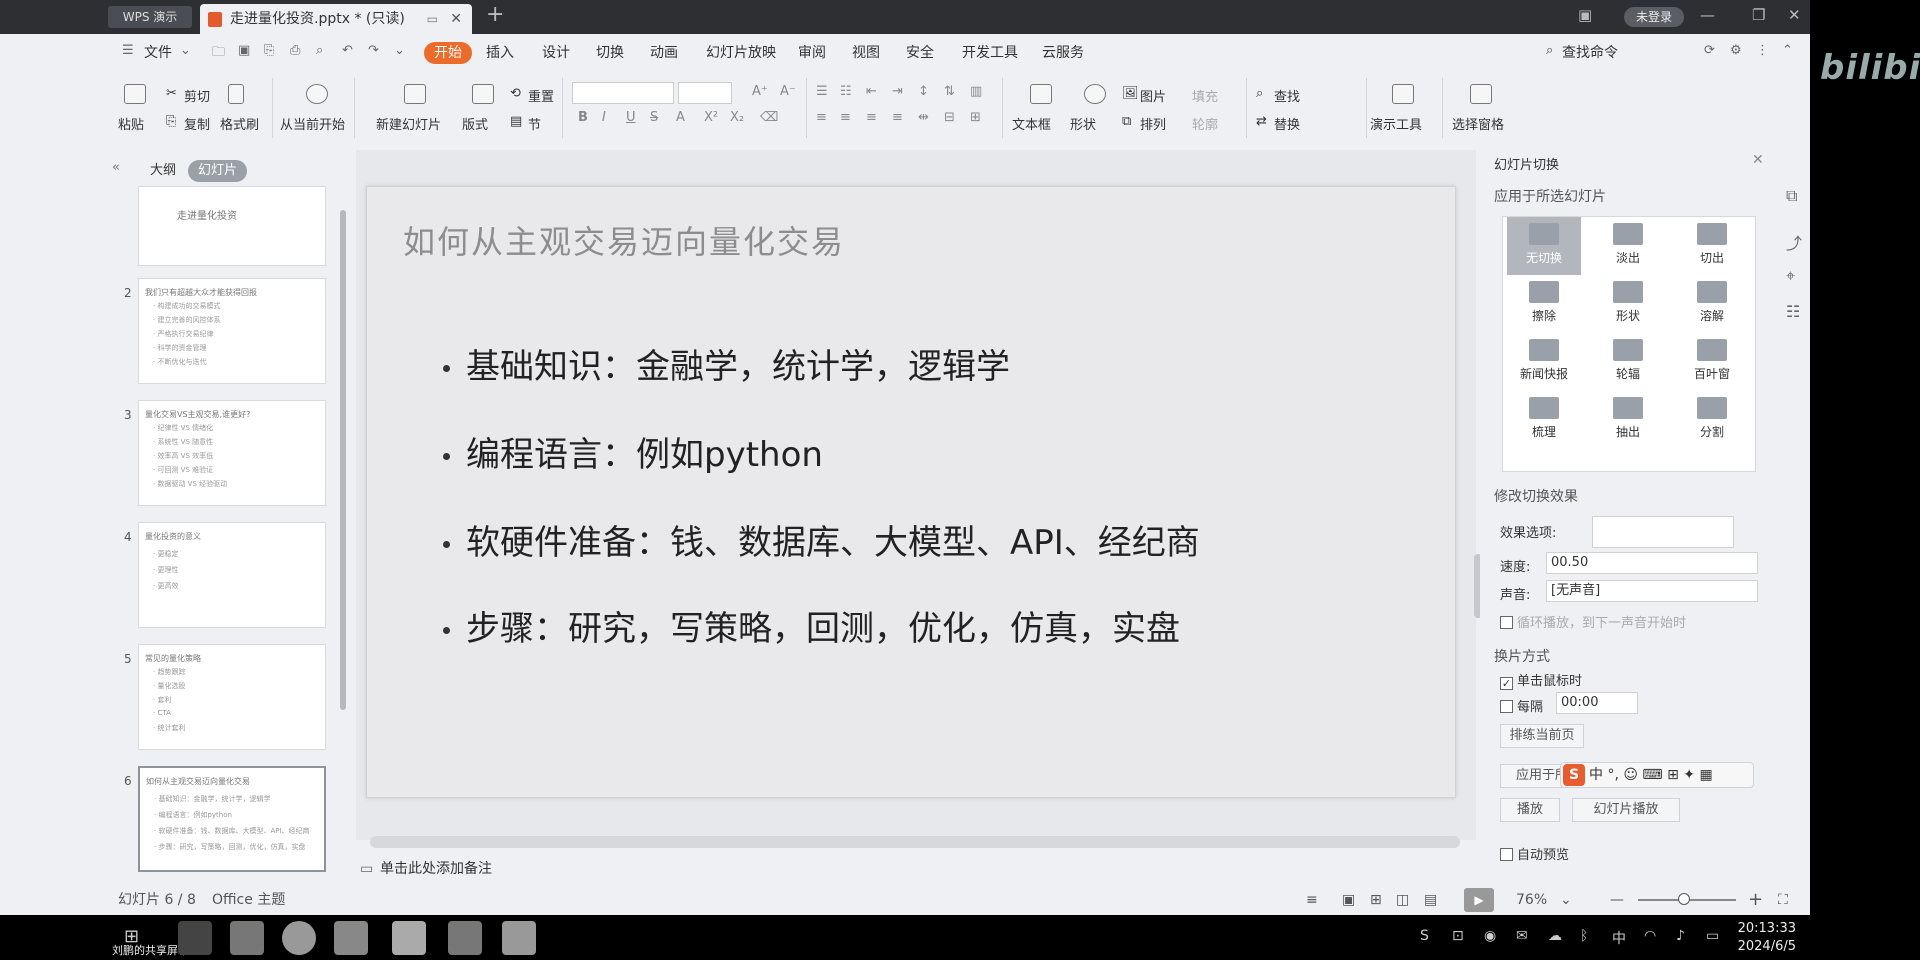 The width and height of the screenshot is (1920, 960). Describe the element at coordinates (1790, 276) in the screenshot. I see `pin-icon: ⌖` at that location.